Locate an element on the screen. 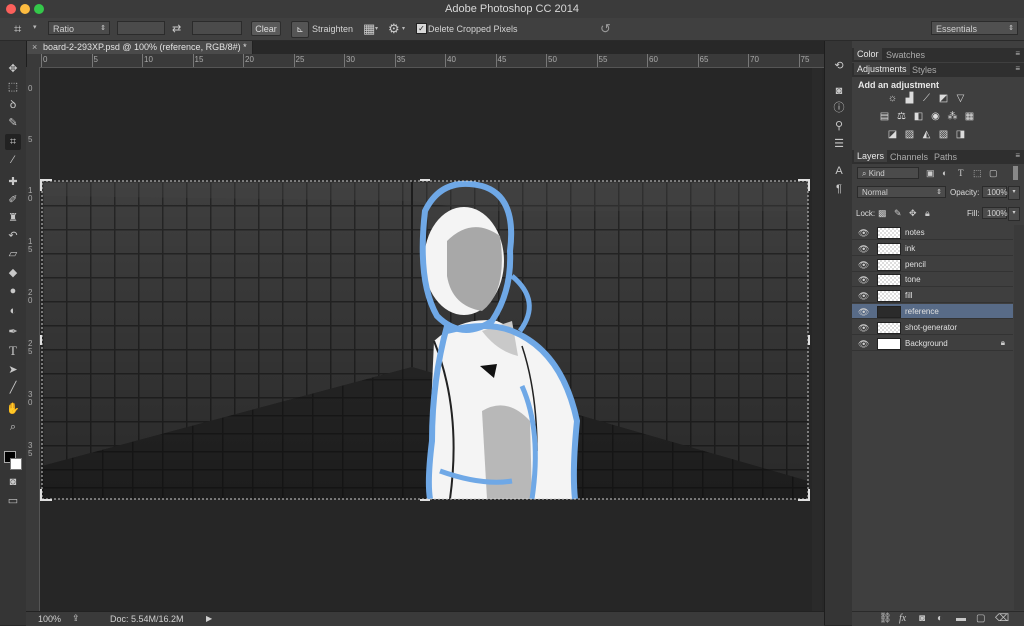 The width and height of the screenshot is (1024, 626). delete-cropped-checkbox: ✓ is located at coordinates (421, 28).